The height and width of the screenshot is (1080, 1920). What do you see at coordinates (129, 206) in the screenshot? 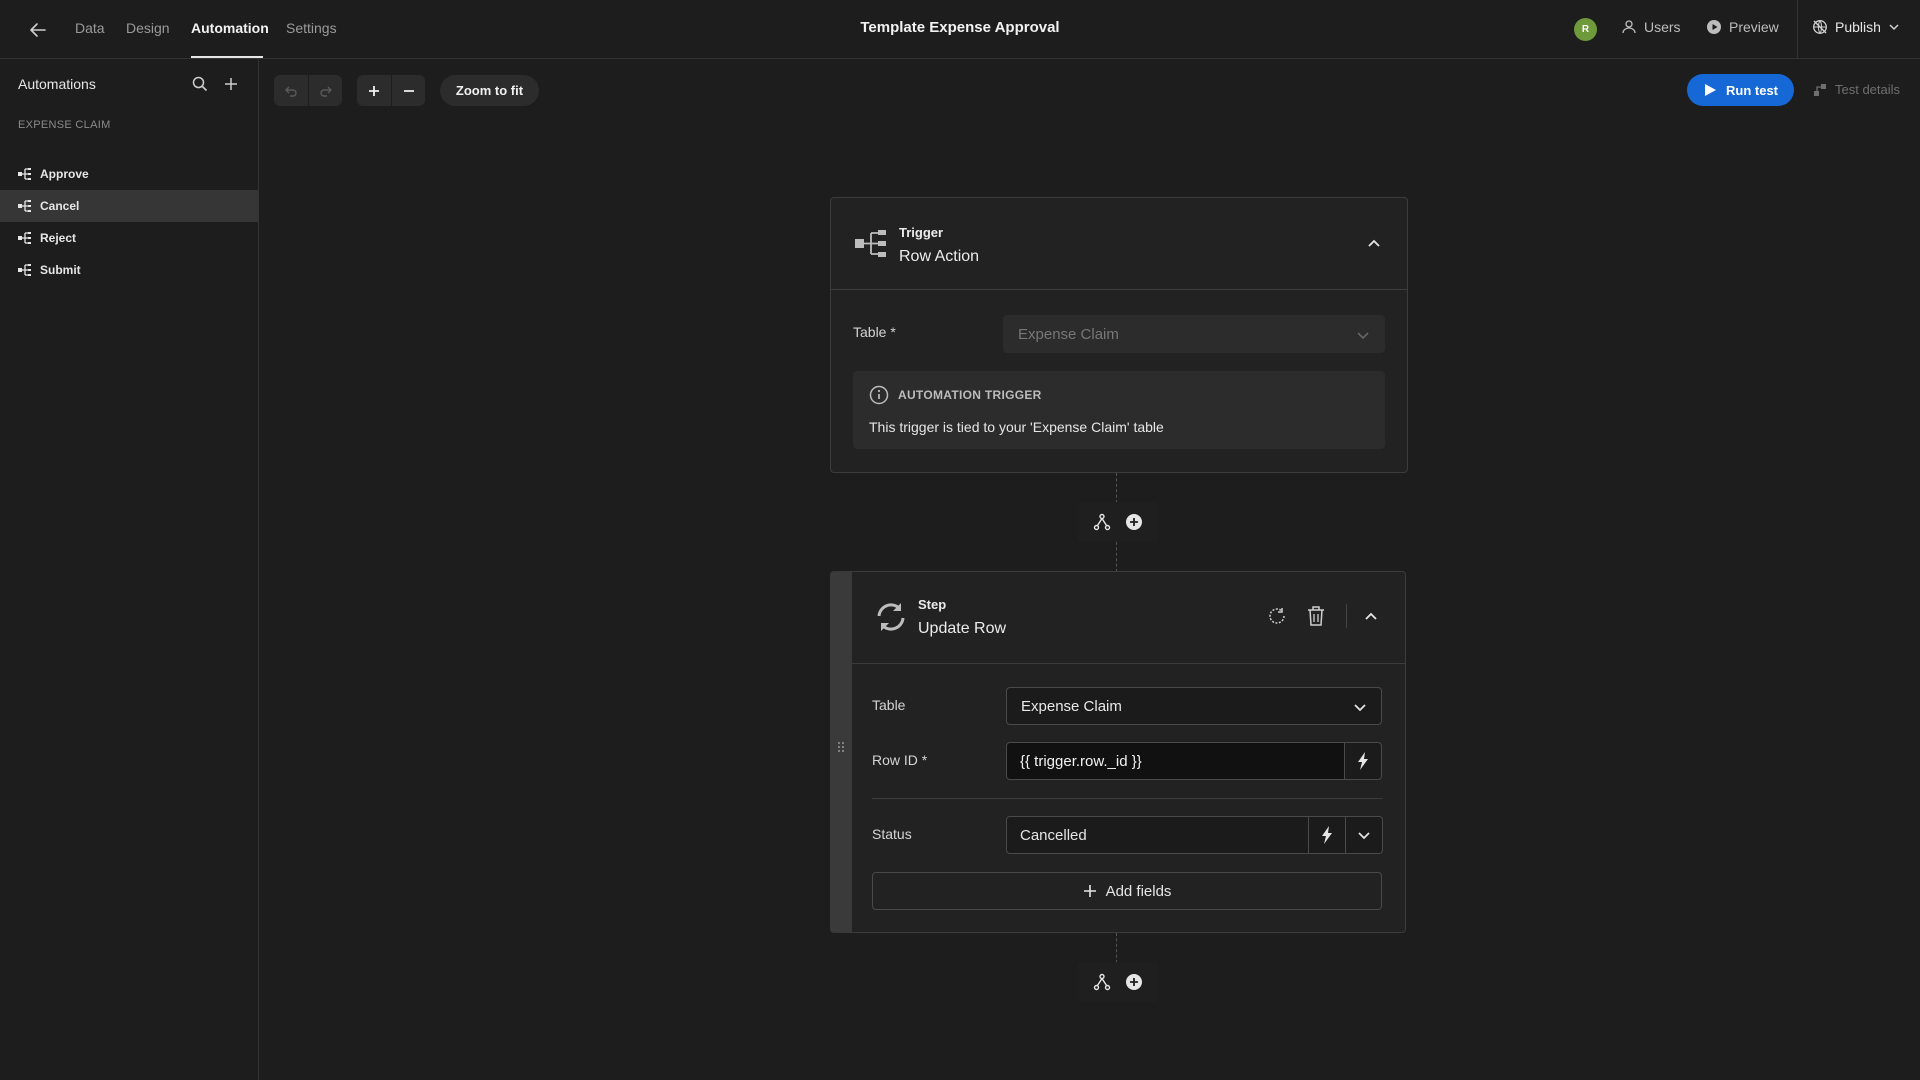
I see `sidebar-item-cancel: Cancel` at bounding box center [129, 206].